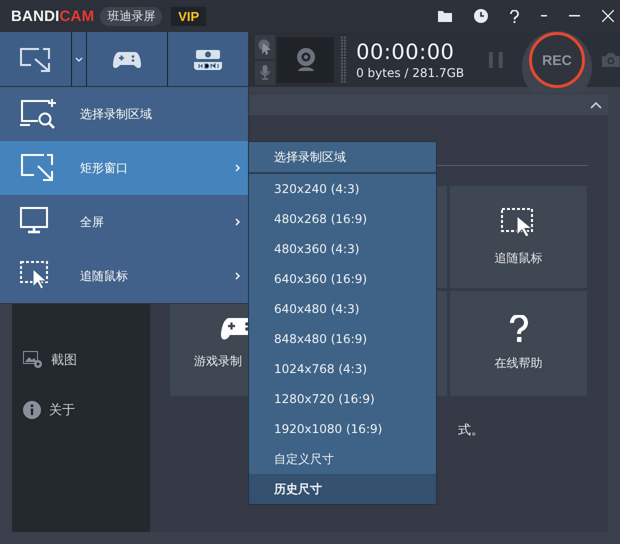  I want to click on sidebar-item: 关于, so click(81, 410).